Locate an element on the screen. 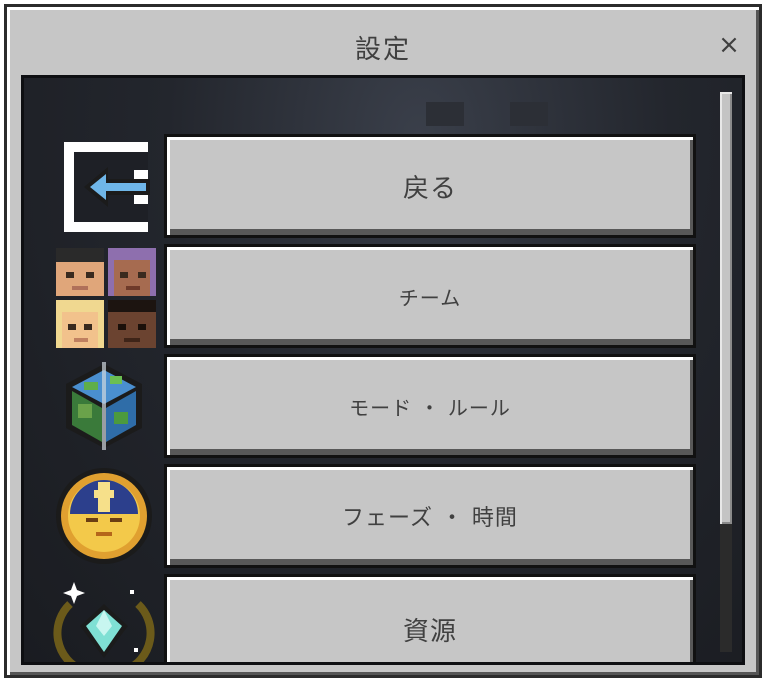  menu-item-back: 戻る is located at coordinates (369, 186).